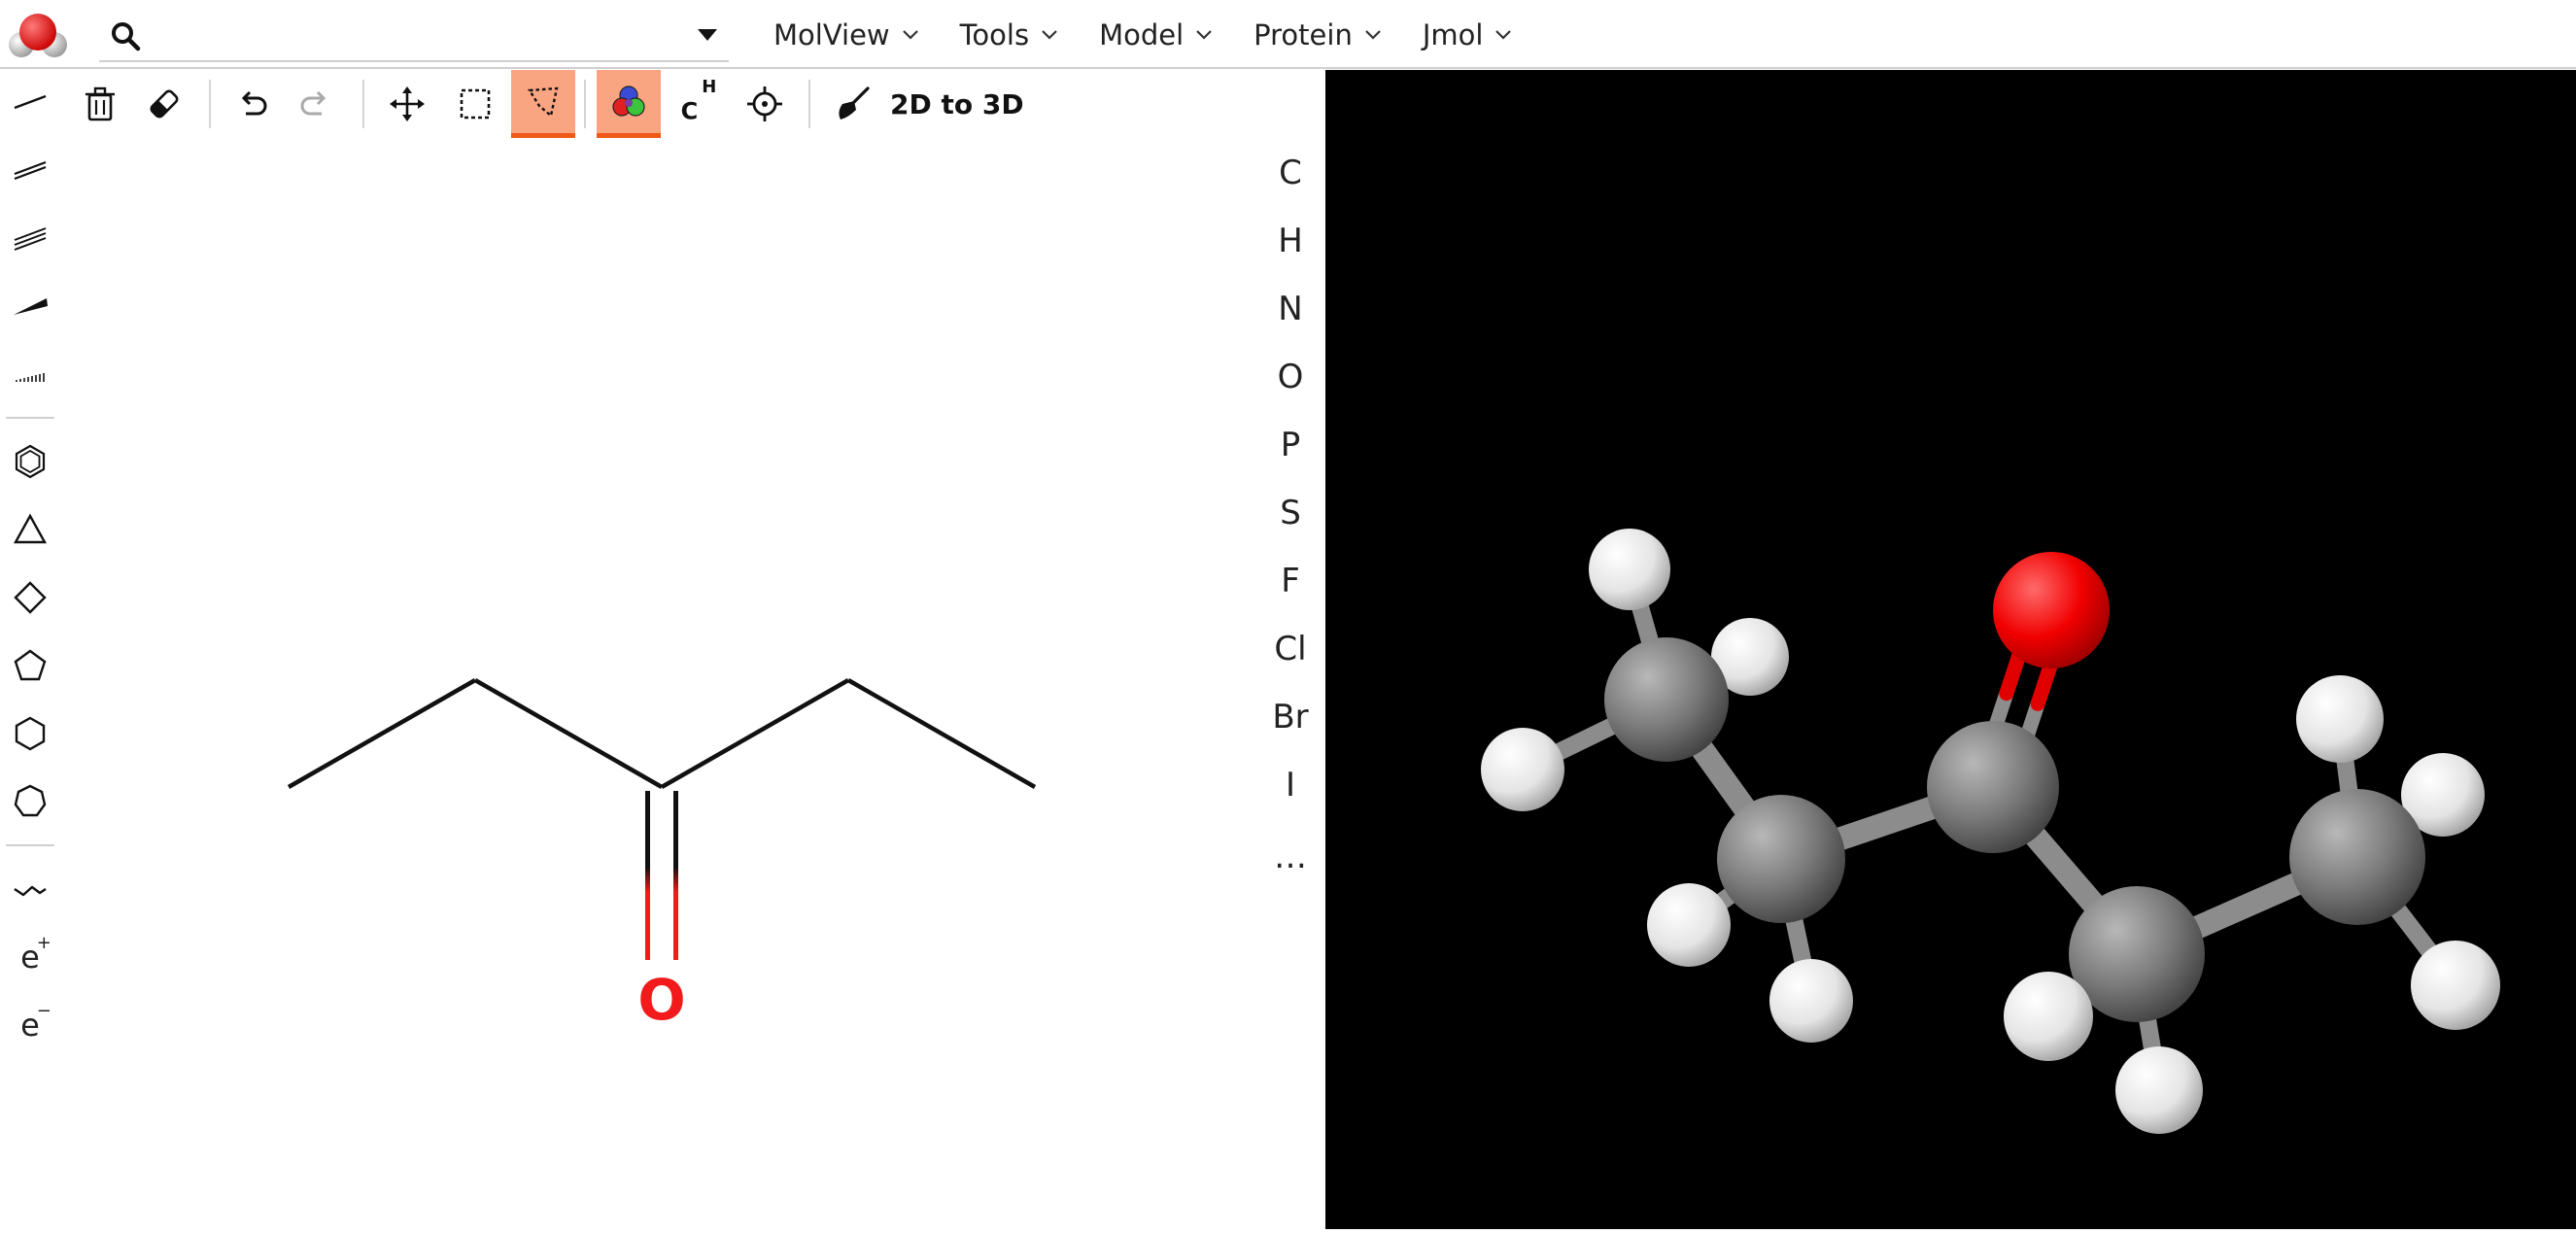  What do you see at coordinates (1304, 34) in the screenshot?
I see `menu-label: Protein` at bounding box center [1304, 34].